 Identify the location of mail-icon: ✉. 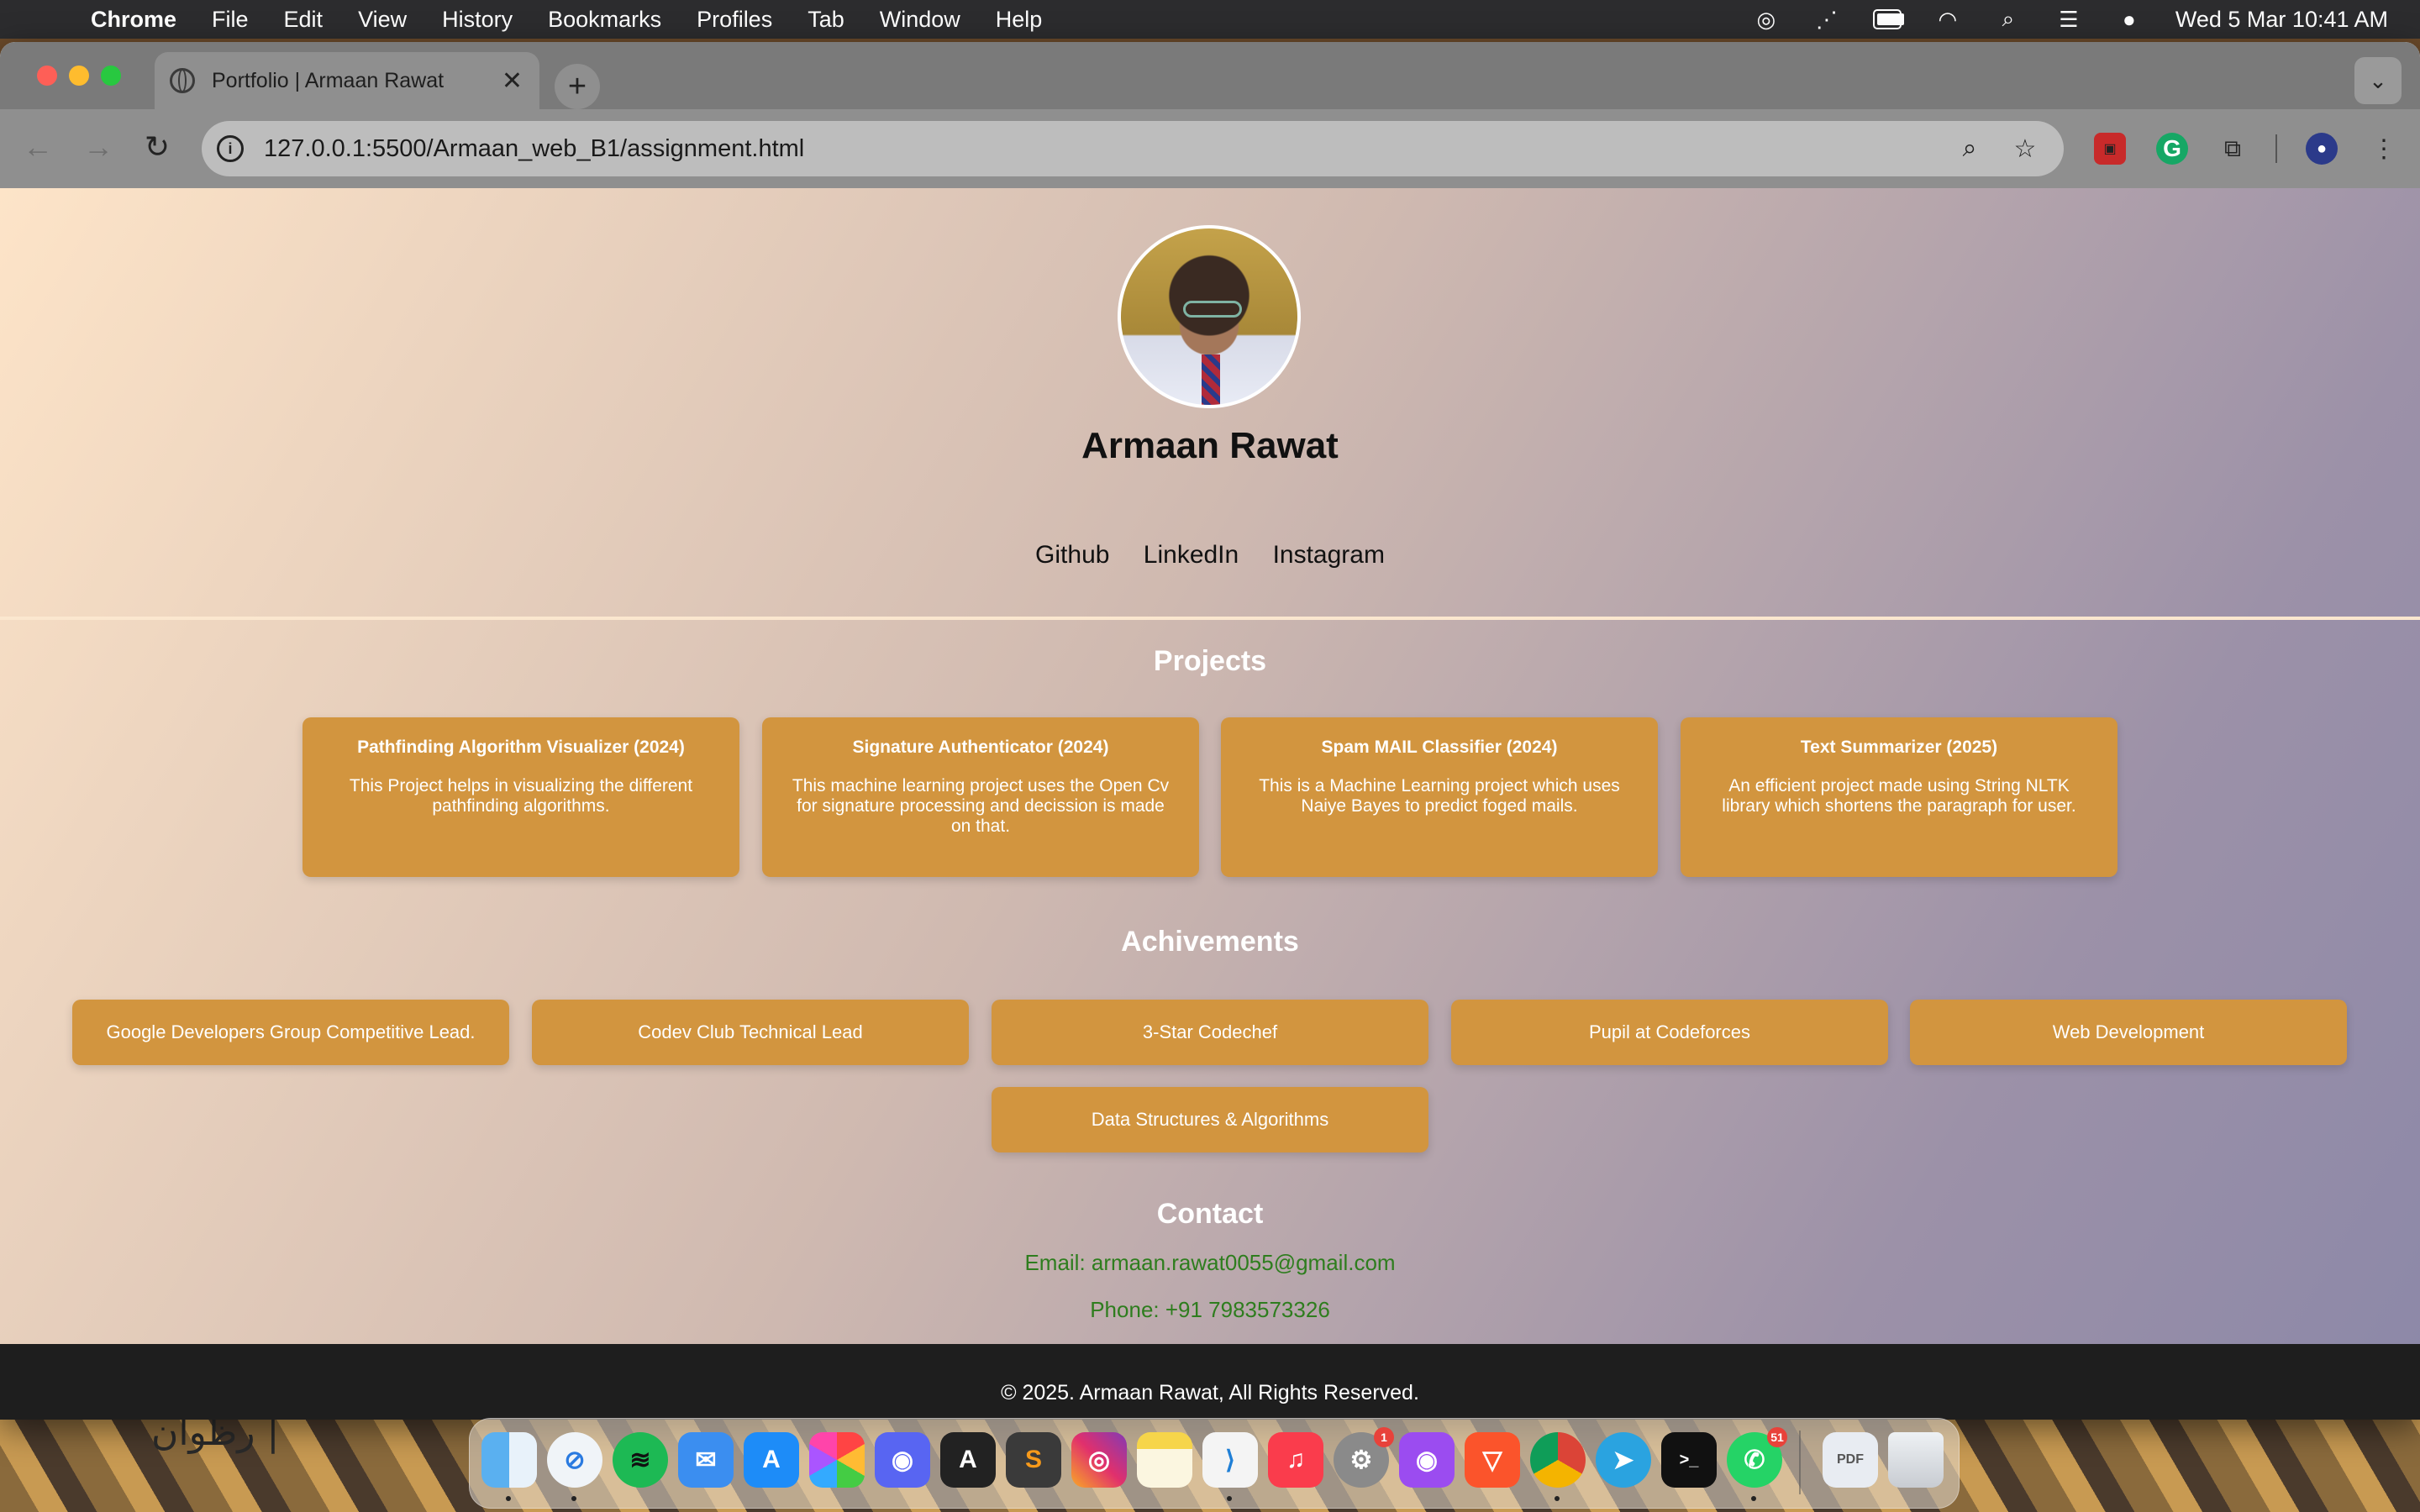
(706, 1460).